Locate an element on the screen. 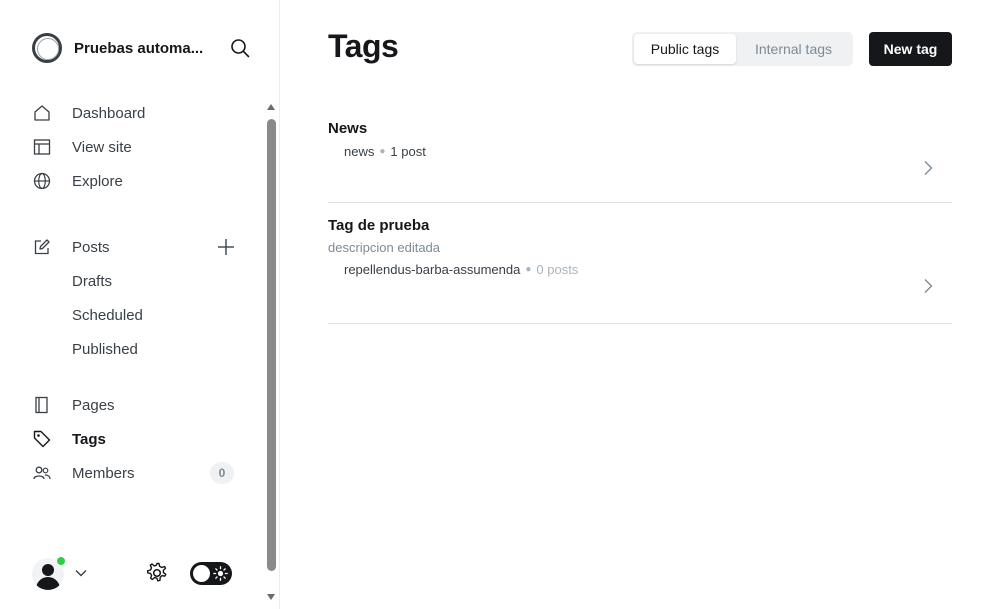  sidebar-item-label: Tags is located at coordinates (89, 439).